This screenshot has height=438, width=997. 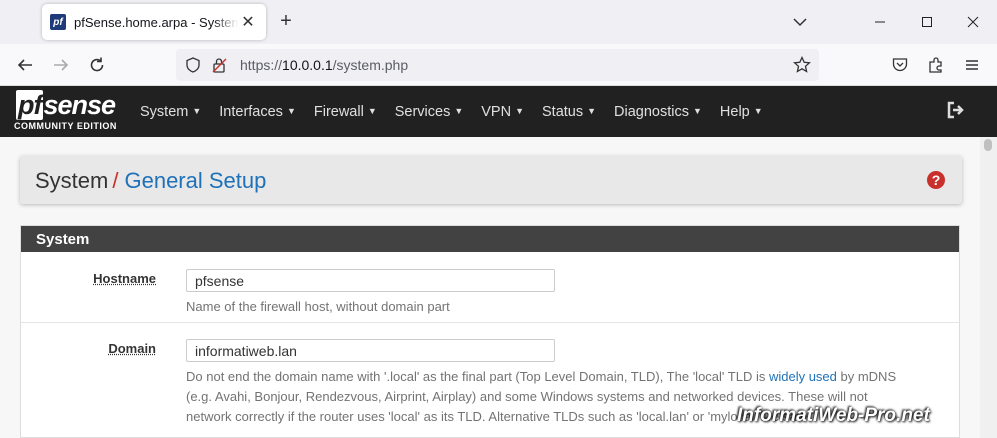 I want to click on menu-interfaces: Interfaces ▼, so click(x=257, y=112).